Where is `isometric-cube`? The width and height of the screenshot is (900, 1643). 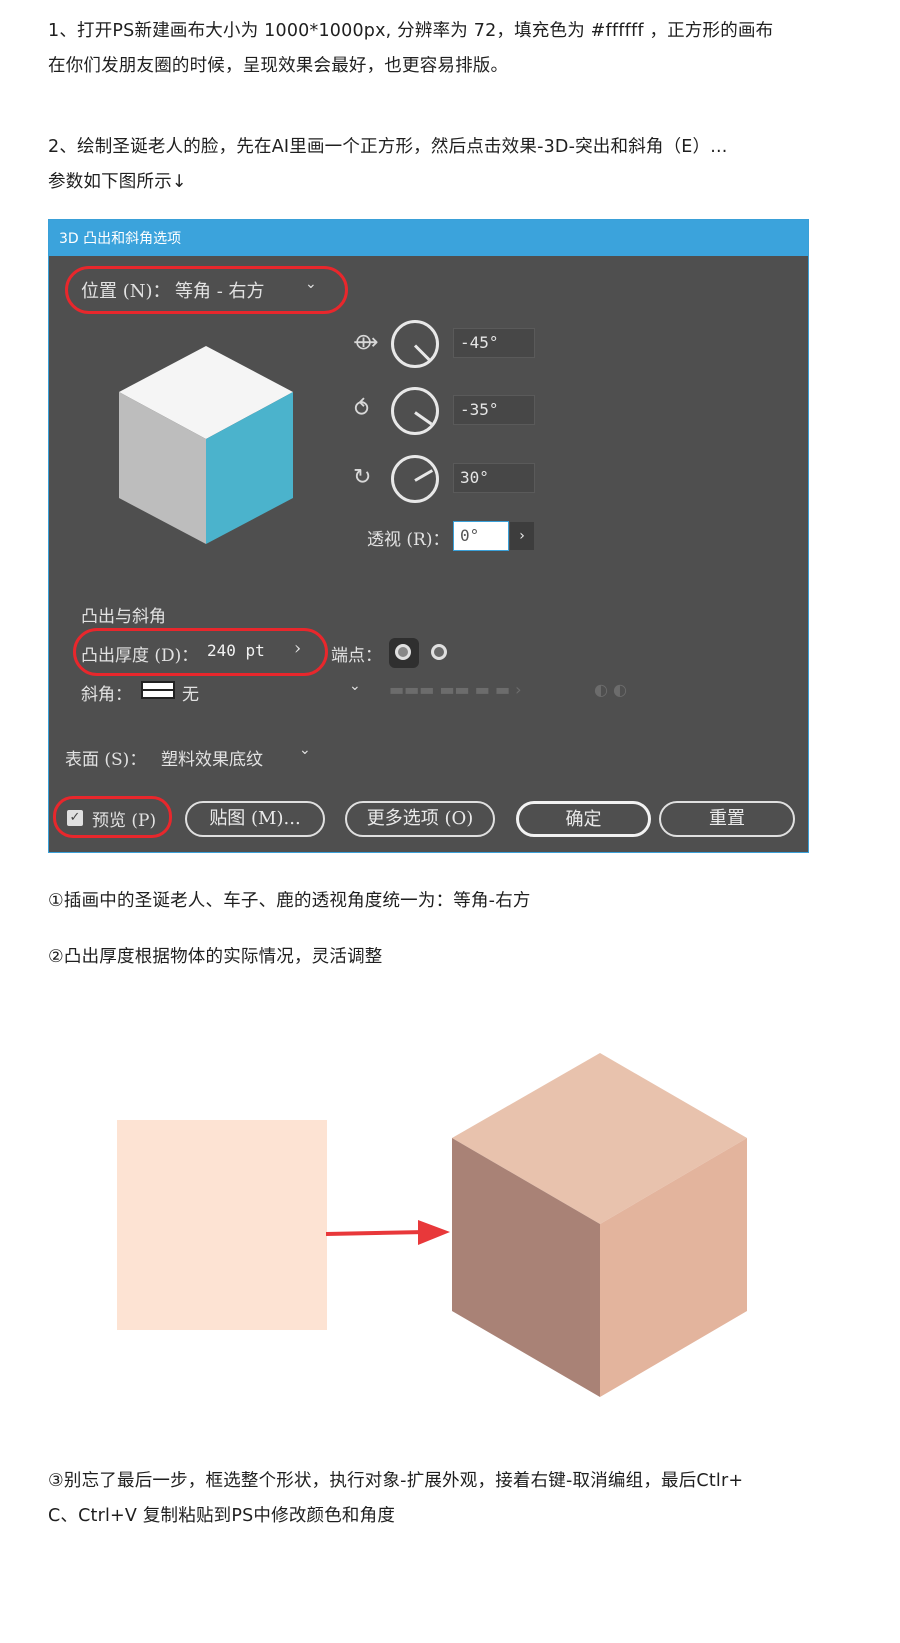
isometric-cube is located at coordinates (599, 1225).